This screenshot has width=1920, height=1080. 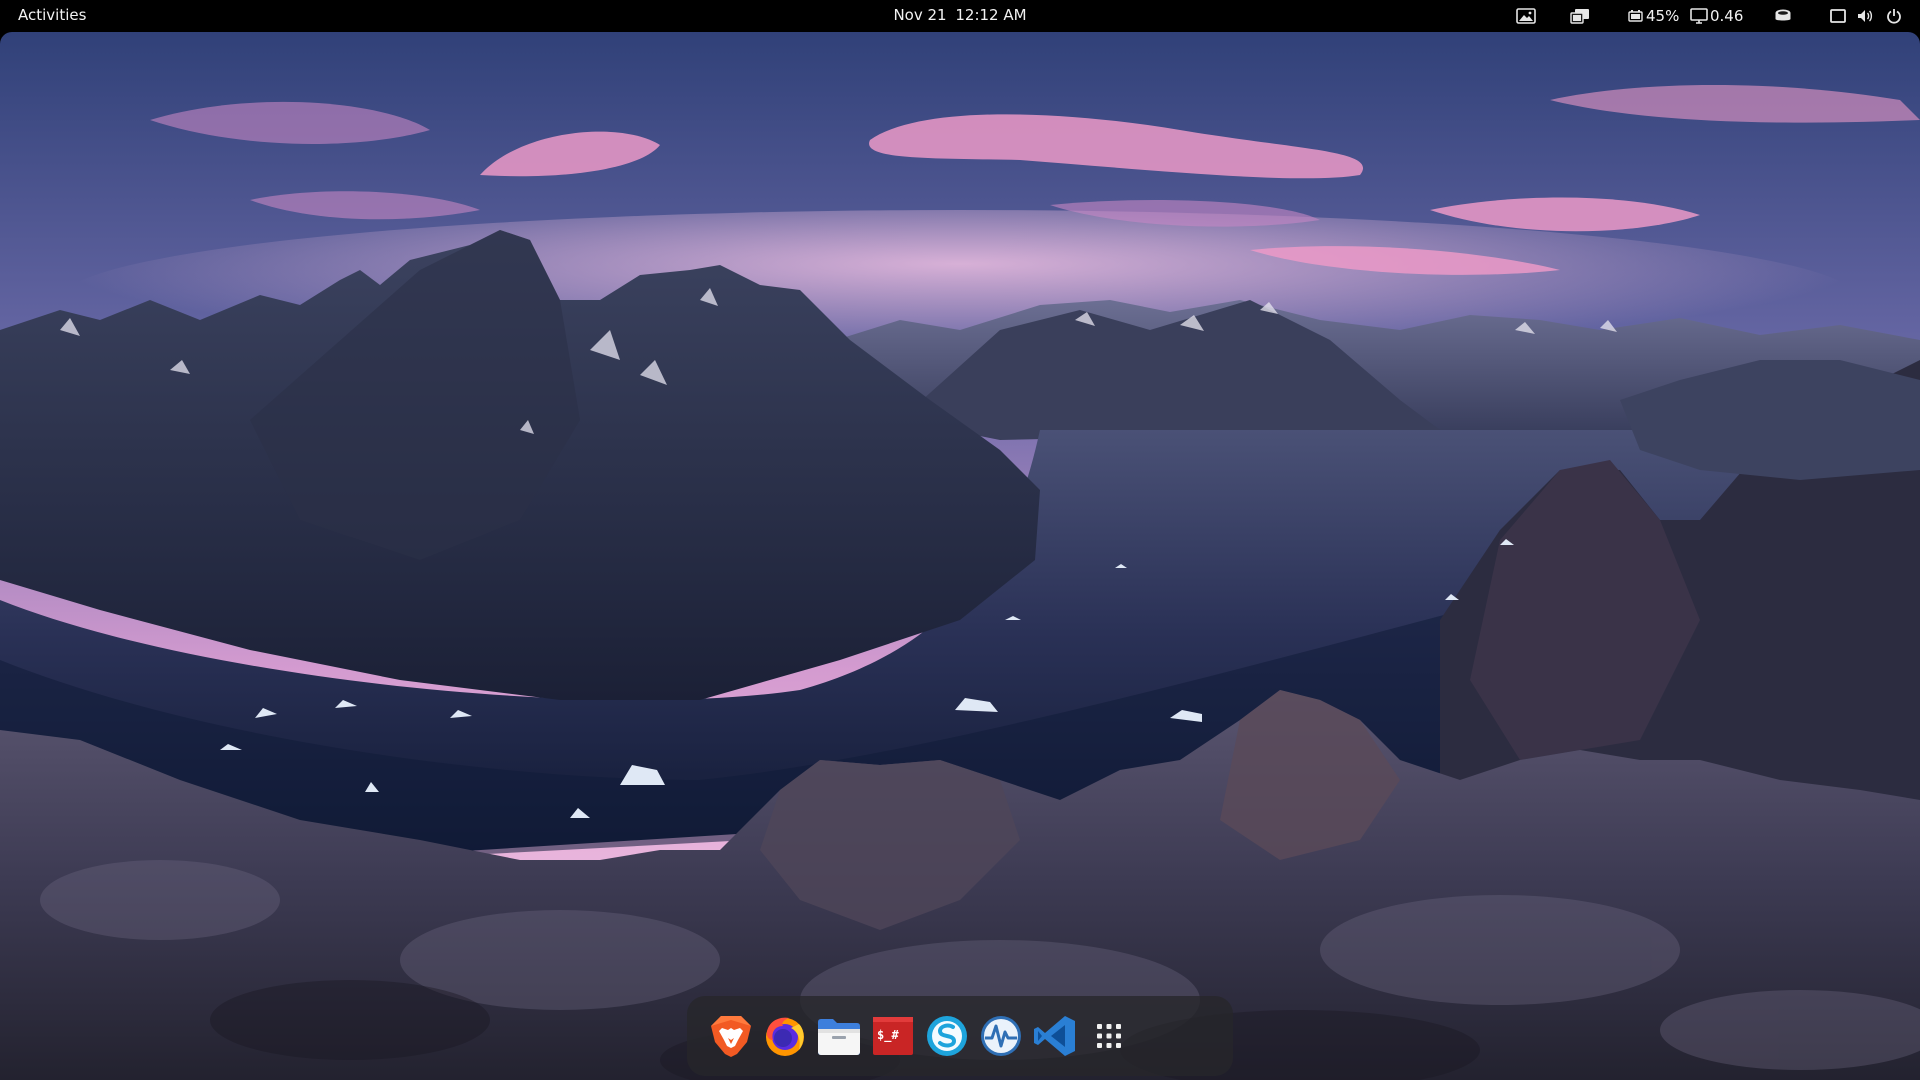 I want to click on dock-app-vscode, so click(x=1055, y=1036).